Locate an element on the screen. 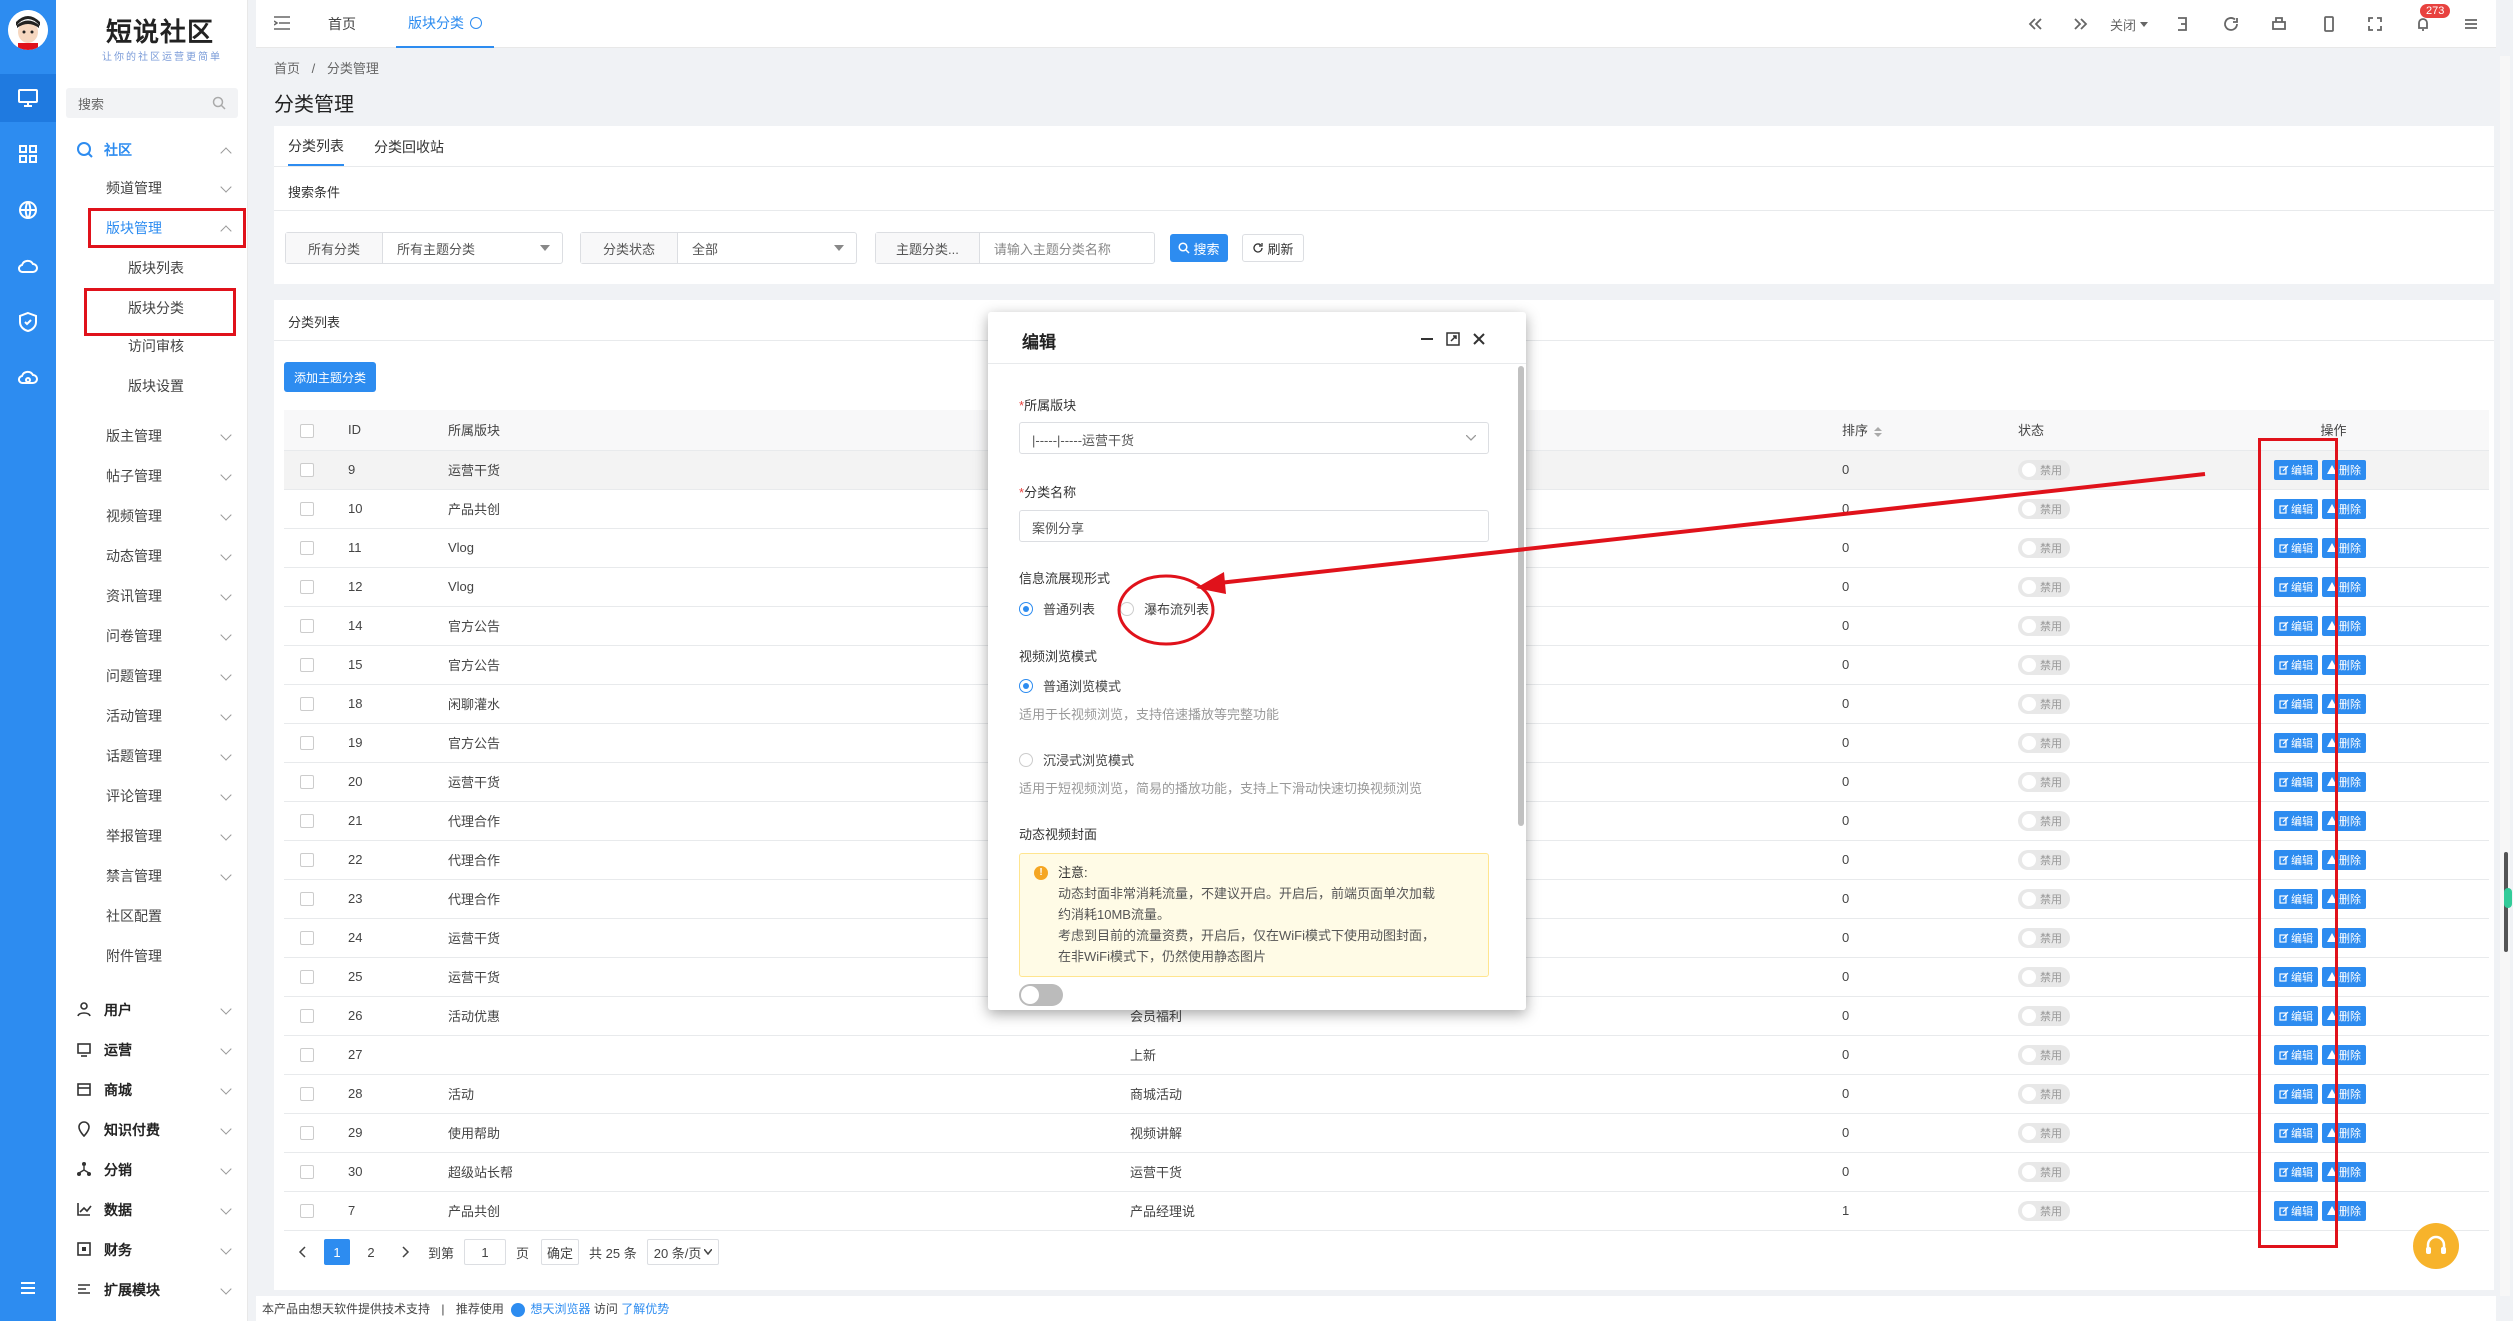  headset-icon is located at coordinates (2436, 1244).